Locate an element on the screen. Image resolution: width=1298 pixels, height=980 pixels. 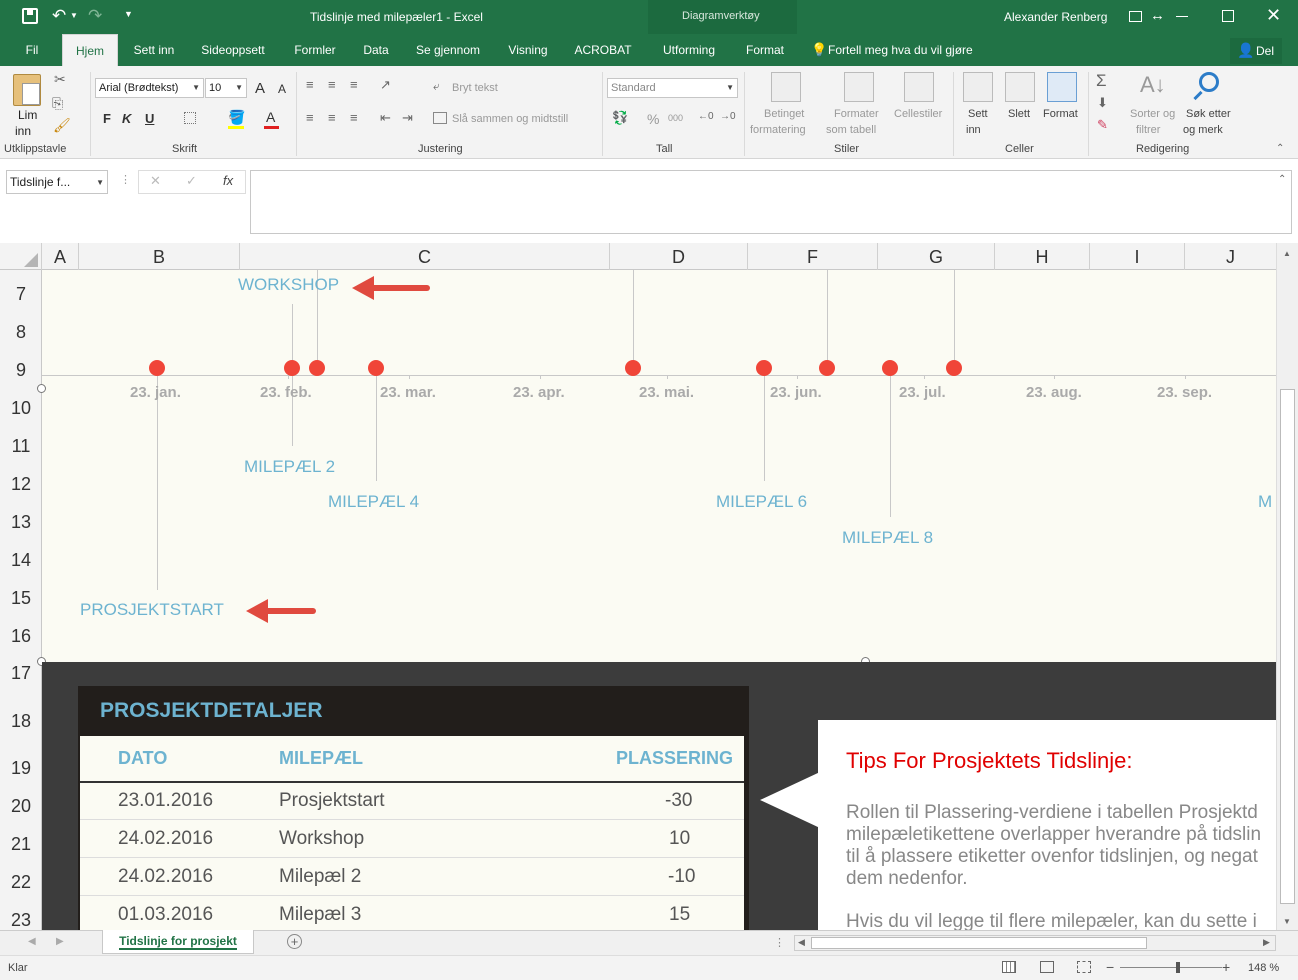
zoom-slider-thumb is located at coordinates (1178, 967).